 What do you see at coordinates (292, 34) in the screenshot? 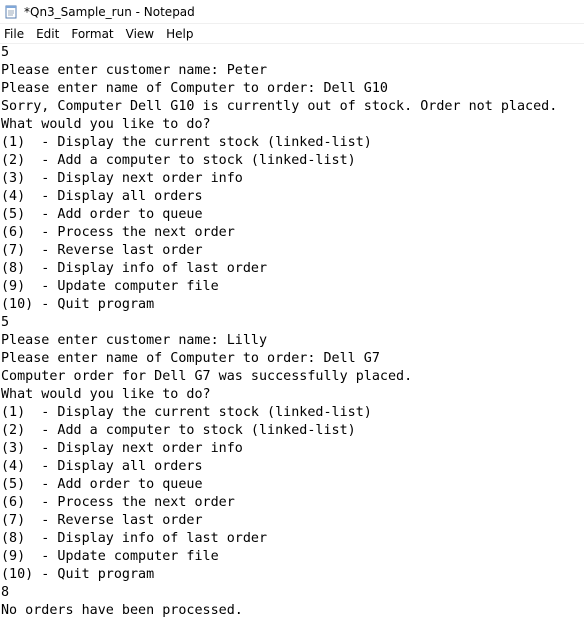
I see `menu-bar: File Edit Format View Help` at bounding box center [292, 34].